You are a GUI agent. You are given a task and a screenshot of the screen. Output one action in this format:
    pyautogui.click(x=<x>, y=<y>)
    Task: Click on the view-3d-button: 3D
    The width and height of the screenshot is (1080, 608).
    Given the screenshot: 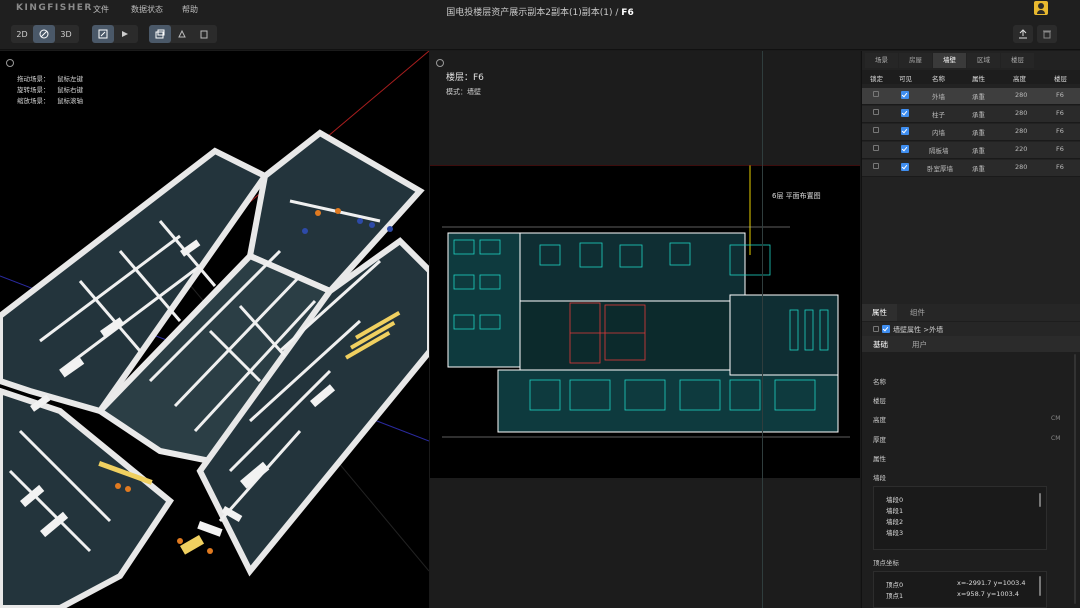 What is the action you would take?
    pyautogui.click(x=66, y=34)
    